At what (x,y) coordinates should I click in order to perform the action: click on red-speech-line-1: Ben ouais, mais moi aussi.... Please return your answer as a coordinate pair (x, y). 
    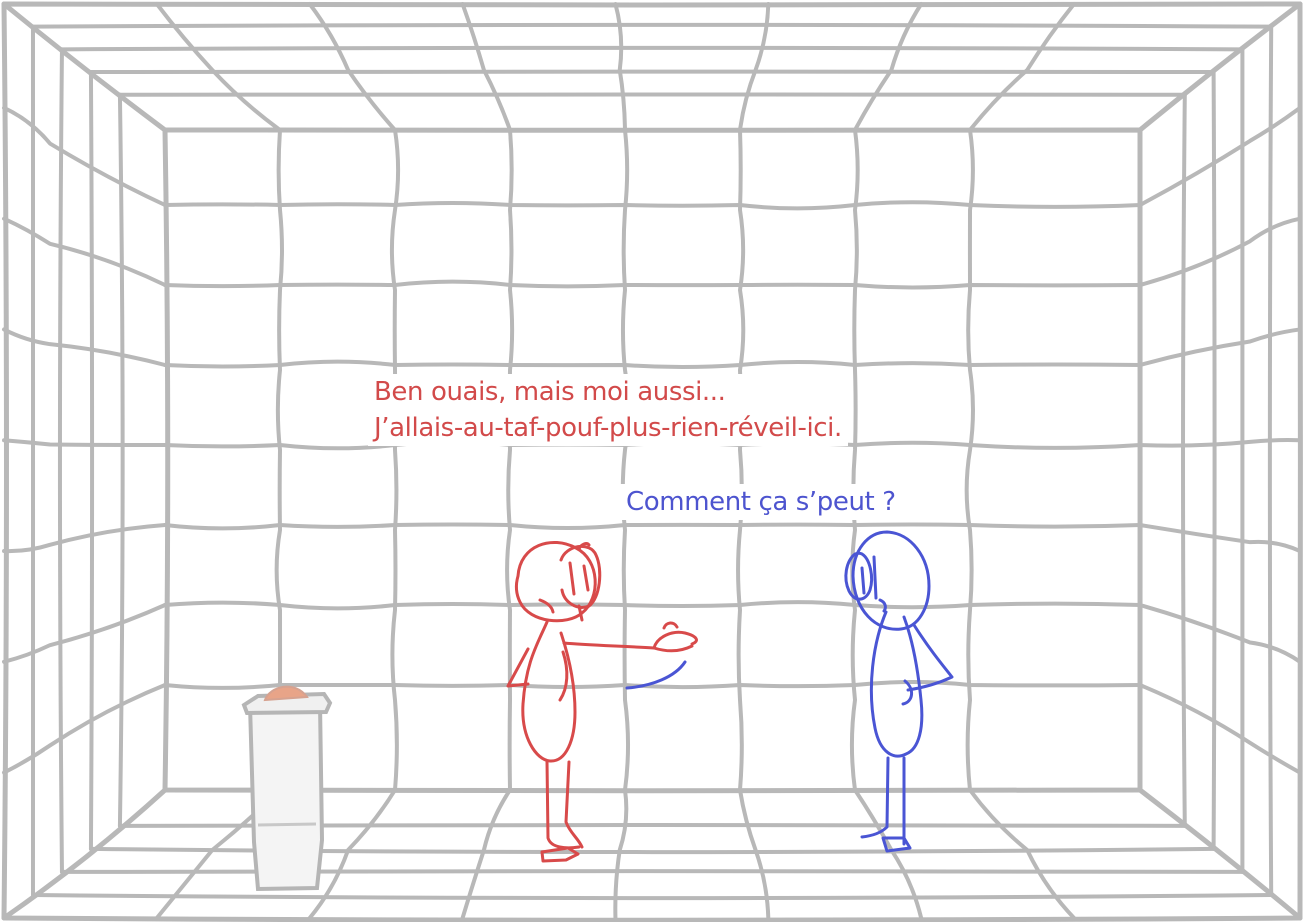
    Looking at the image, I should click on (550, 392).